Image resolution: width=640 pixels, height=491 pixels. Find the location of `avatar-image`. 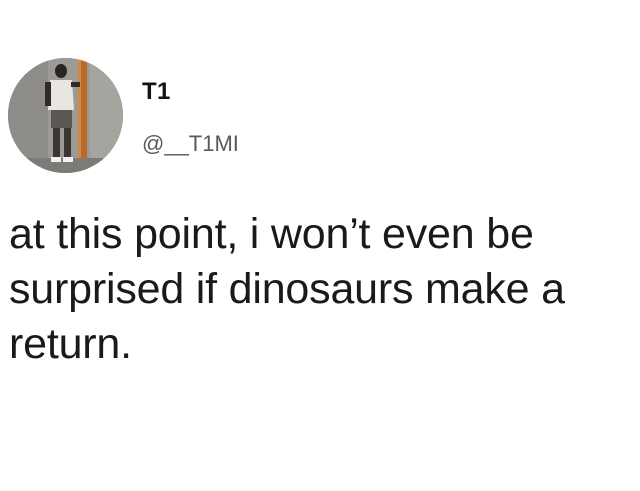

avatar-image is located at coordinates (65, 115).